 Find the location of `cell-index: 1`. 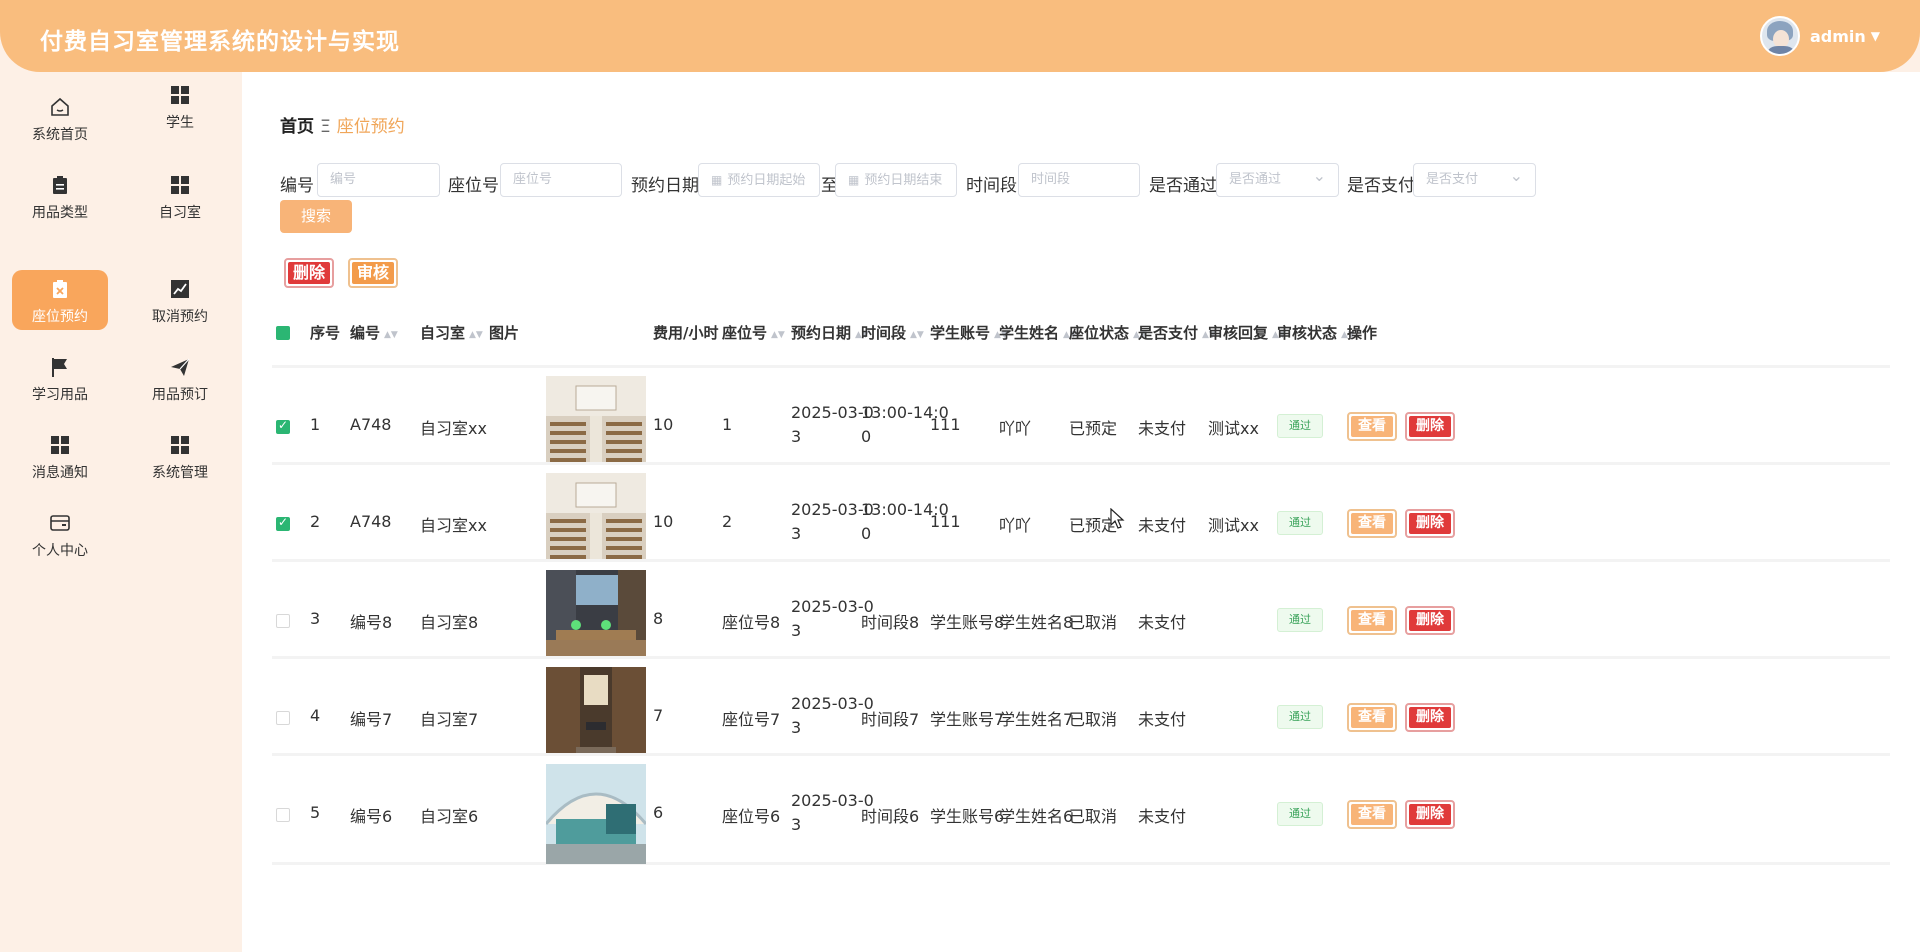

cell-index: 1 is located at coordinates (315, 424).